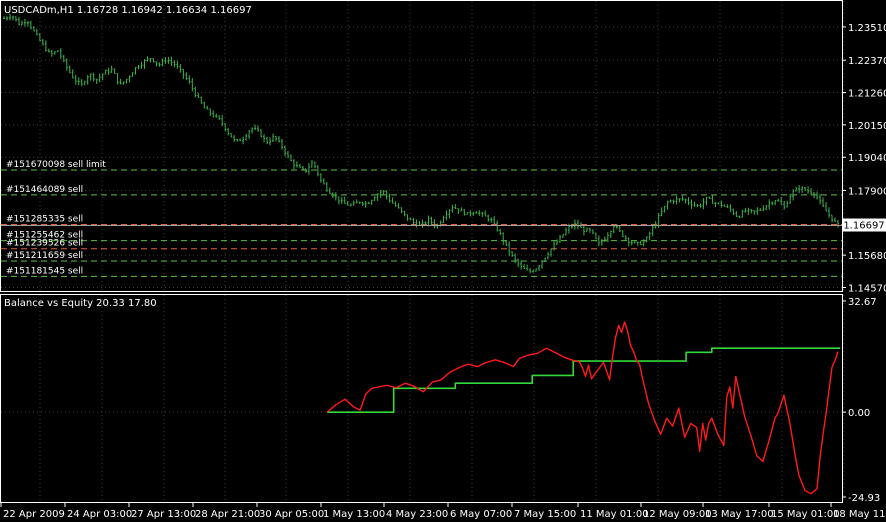 The height and width of the screenshot is (522, 886). What do you see at coordinates (34, 514) in the screenshot?
I see `time-label: 22 Apr 2009` at bounding box center [34, 514].